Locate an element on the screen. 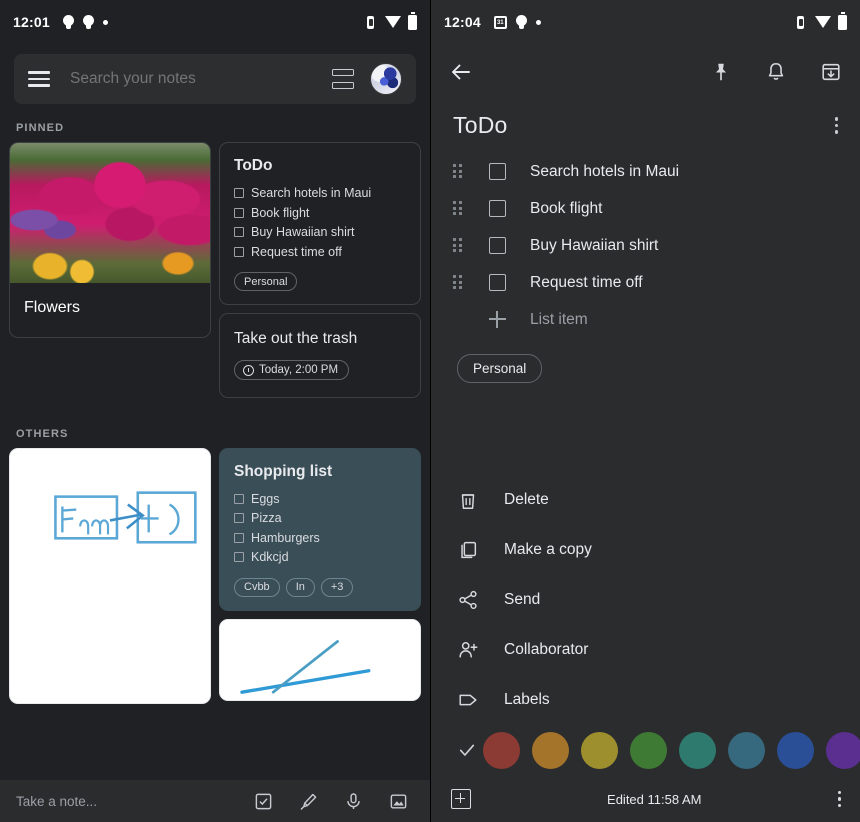  list-item-label: Eggs is located at coordinates (265, 498).